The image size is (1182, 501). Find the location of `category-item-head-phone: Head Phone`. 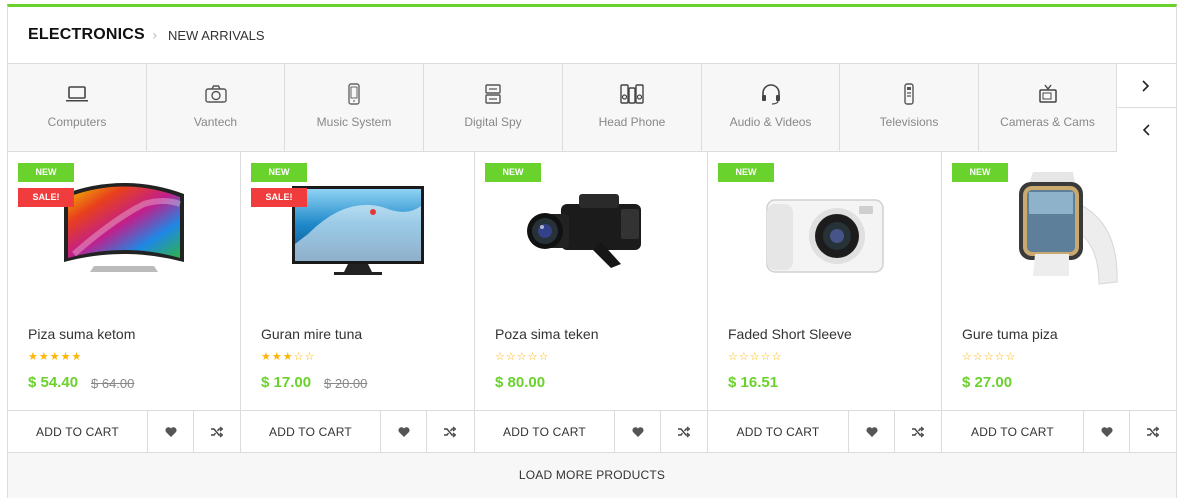

category-item-head-phone: Head Phone is located at coordinates (632, 108).